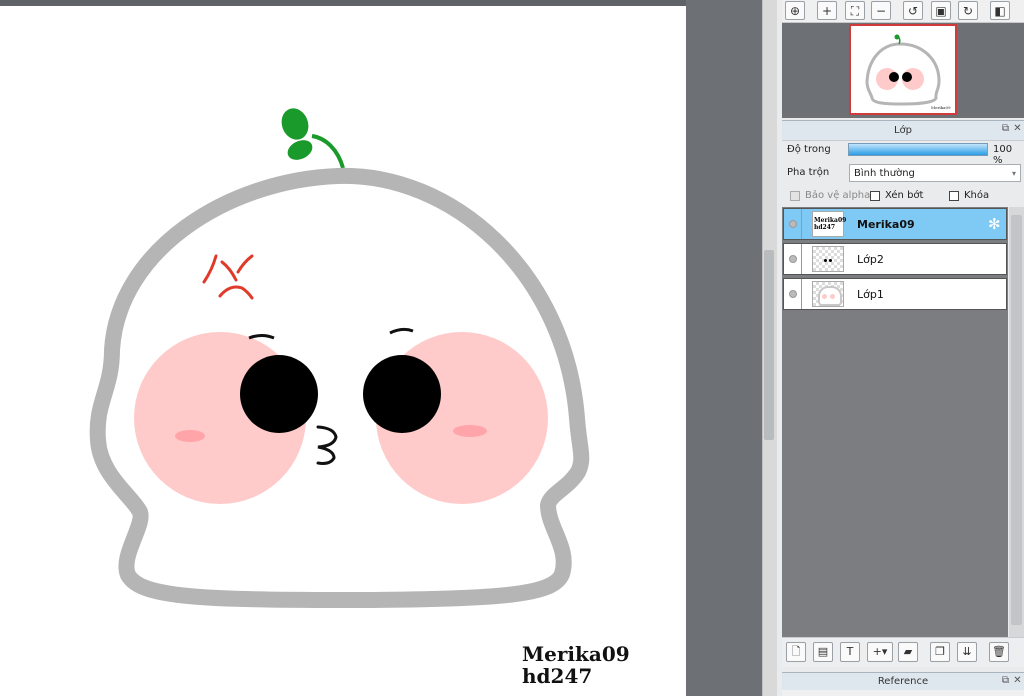 The width and height of the screenshot is (1024, 696). What do you see at coordinates (769, 345) in the screenshot?
I see `canvas-scrollbar-thumb` at bounding box center [769, 345].